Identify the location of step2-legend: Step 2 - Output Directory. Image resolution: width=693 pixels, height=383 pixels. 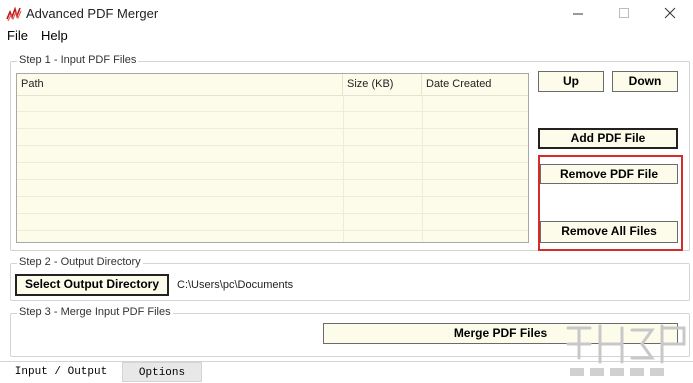
(80, 262).